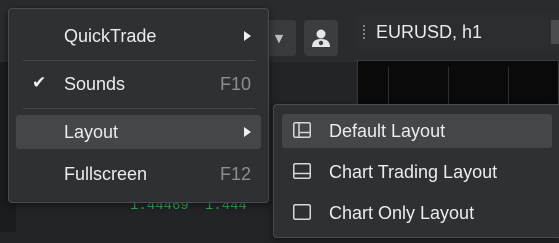  What do you see at coordinates (302, 130) in the screenshot?
I see `default-layout-icon` at bounding box center [302, 130].